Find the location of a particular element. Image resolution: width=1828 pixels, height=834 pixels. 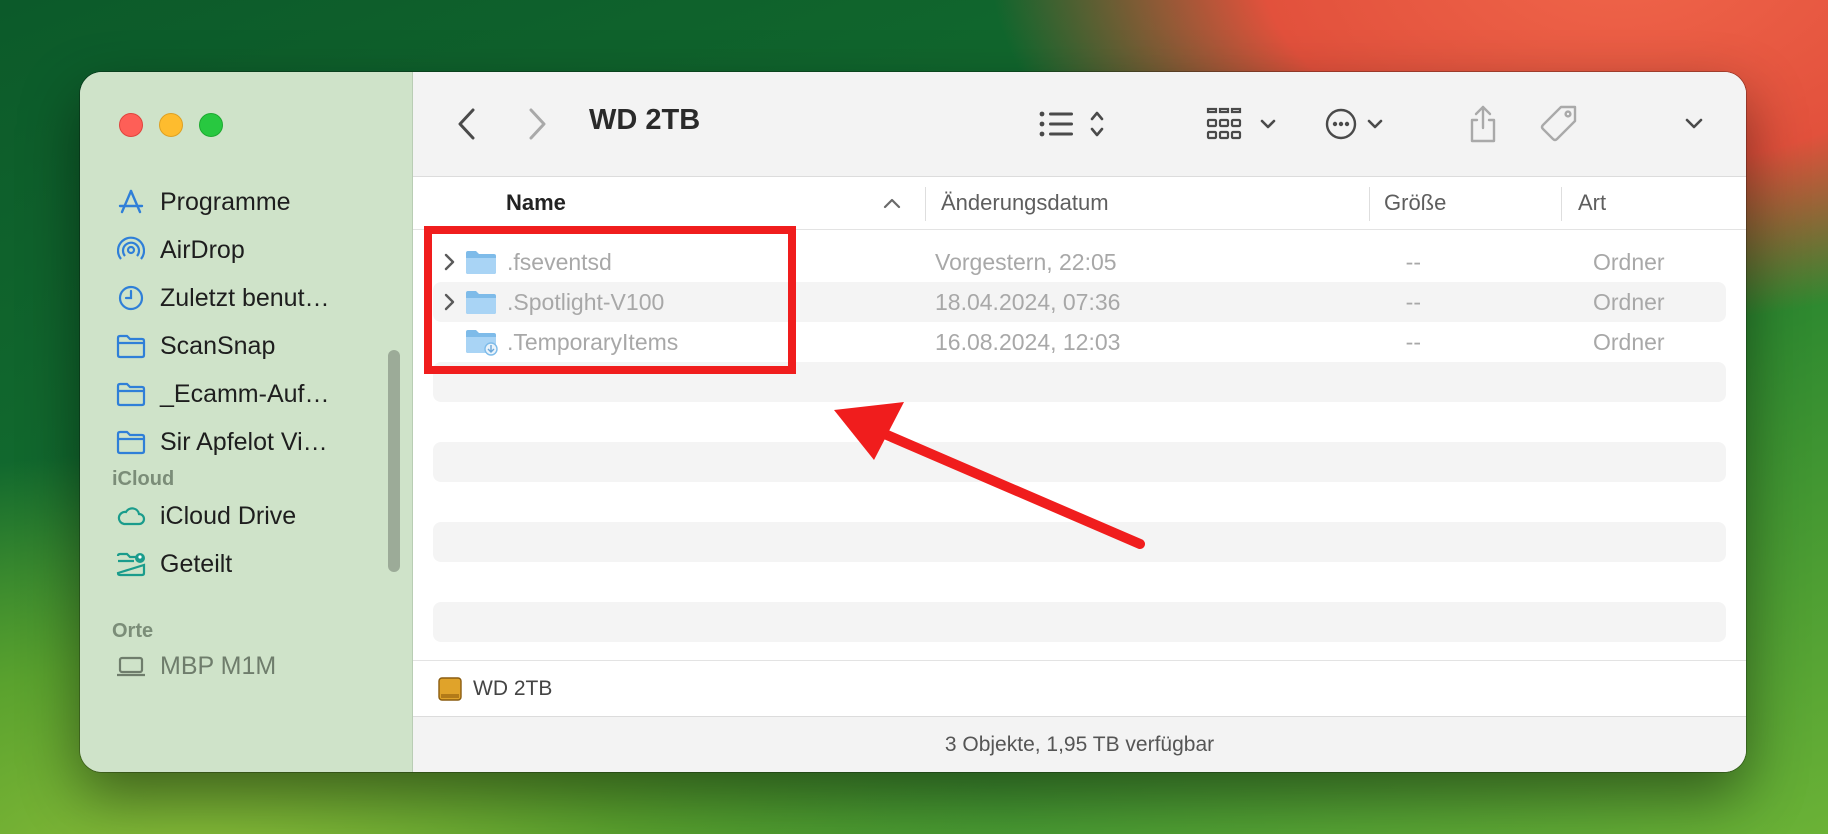

sidebar-item-scansnap: ScanSnap is located at coordinates (195, 346).